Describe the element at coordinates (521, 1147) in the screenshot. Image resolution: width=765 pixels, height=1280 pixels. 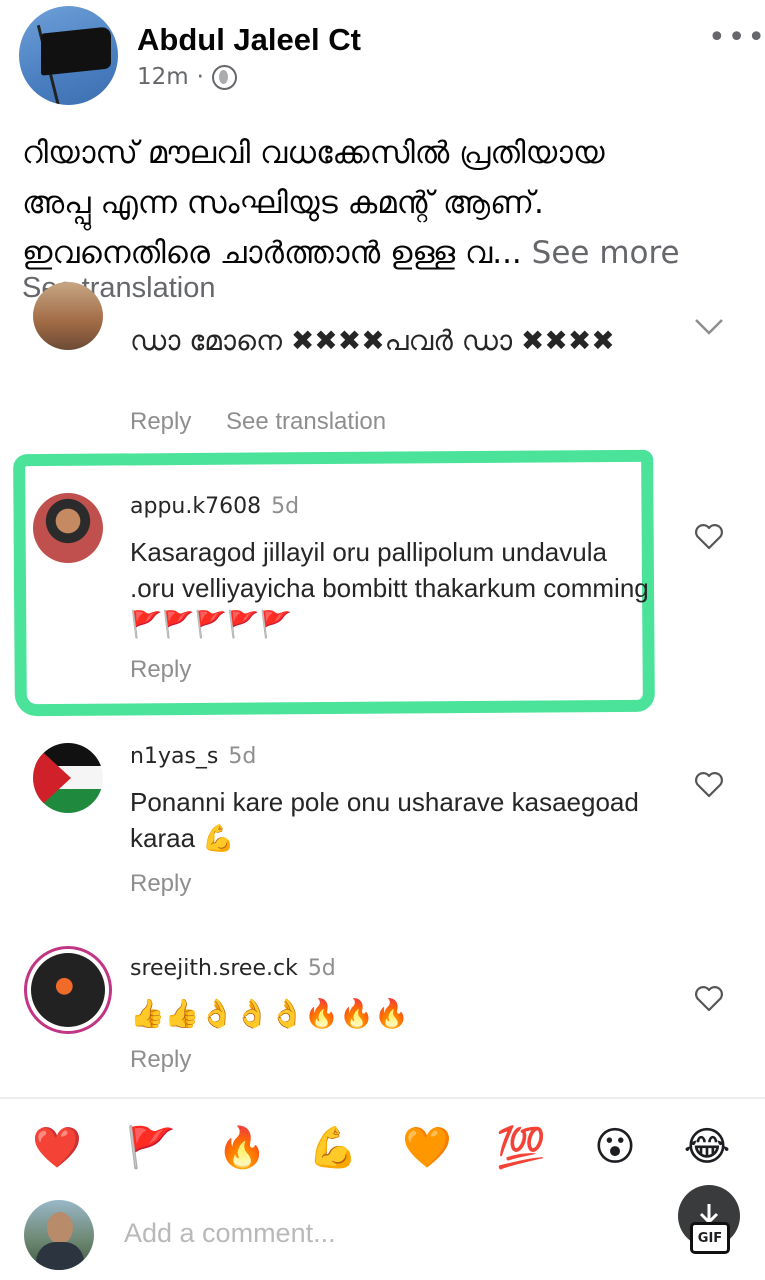
I see `hundred-emoji-button: 💯` at that location.